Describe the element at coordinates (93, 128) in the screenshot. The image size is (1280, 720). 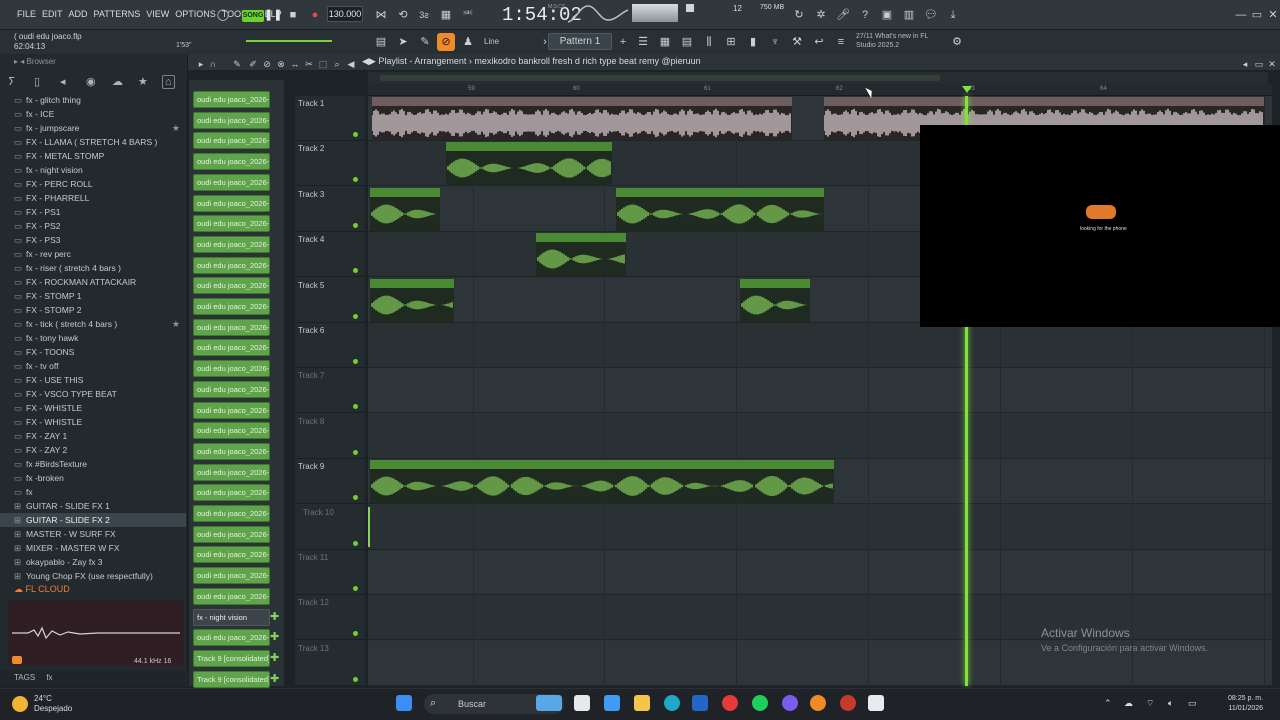
I see `browser-item: ▭ fx - jumpscare ★` at that location.